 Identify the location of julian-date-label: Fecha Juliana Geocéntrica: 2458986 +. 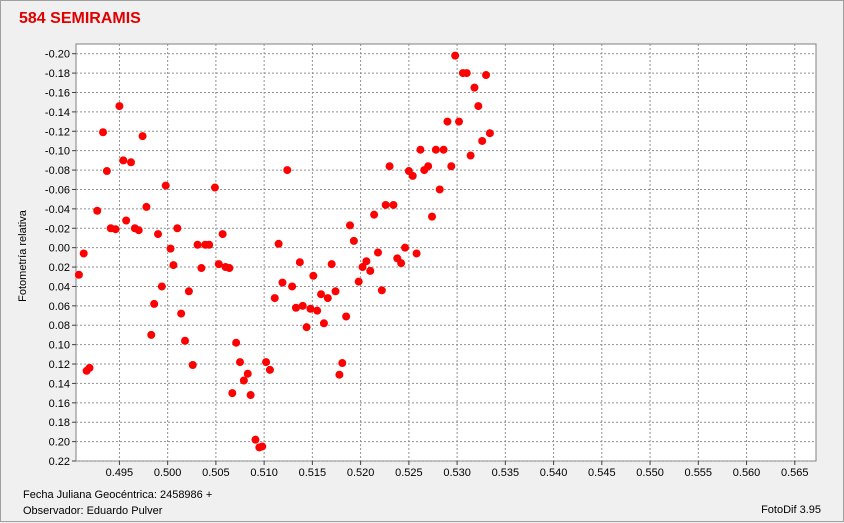
(118, 495).